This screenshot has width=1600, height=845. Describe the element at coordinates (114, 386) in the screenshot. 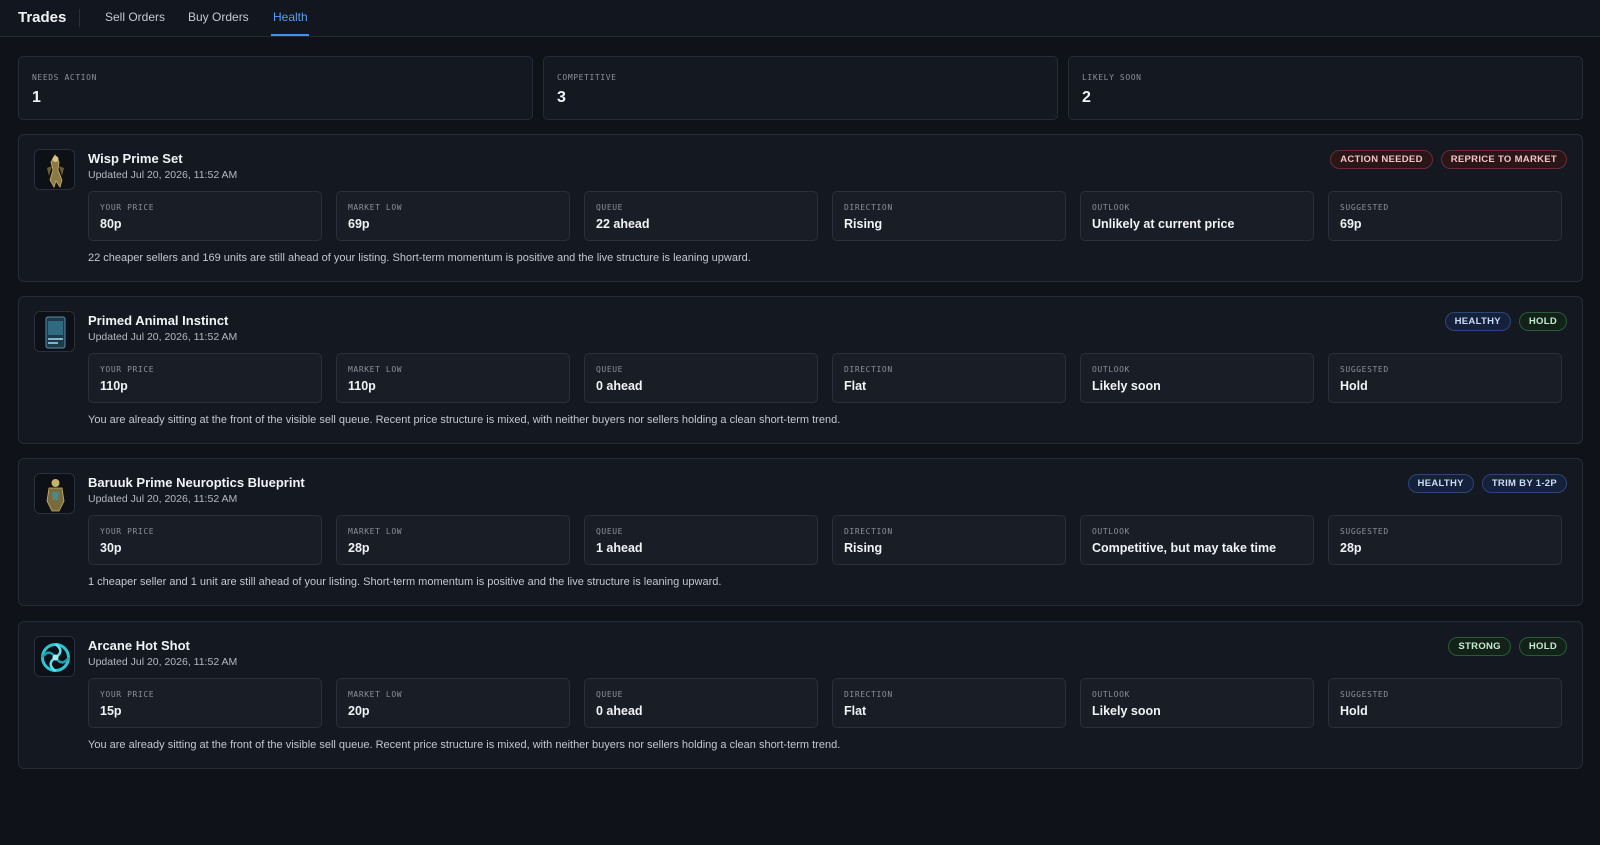

I see `metric-value: 110p` at that location.